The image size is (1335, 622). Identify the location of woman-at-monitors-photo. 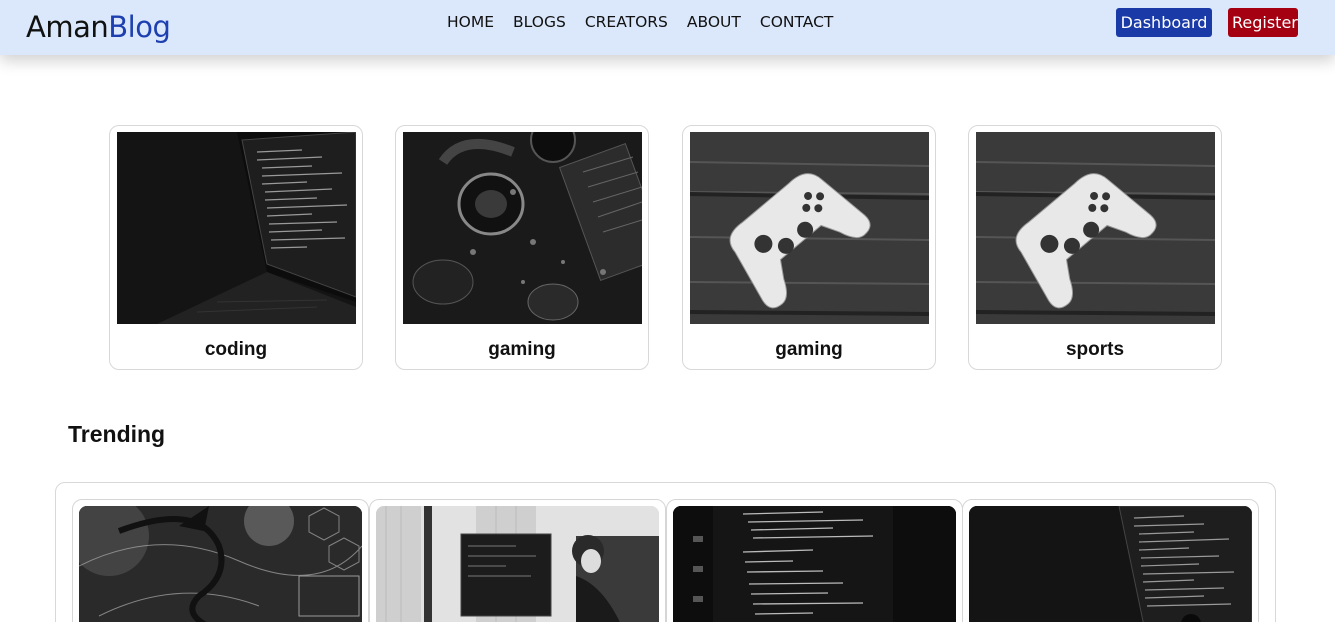
(517, 564).